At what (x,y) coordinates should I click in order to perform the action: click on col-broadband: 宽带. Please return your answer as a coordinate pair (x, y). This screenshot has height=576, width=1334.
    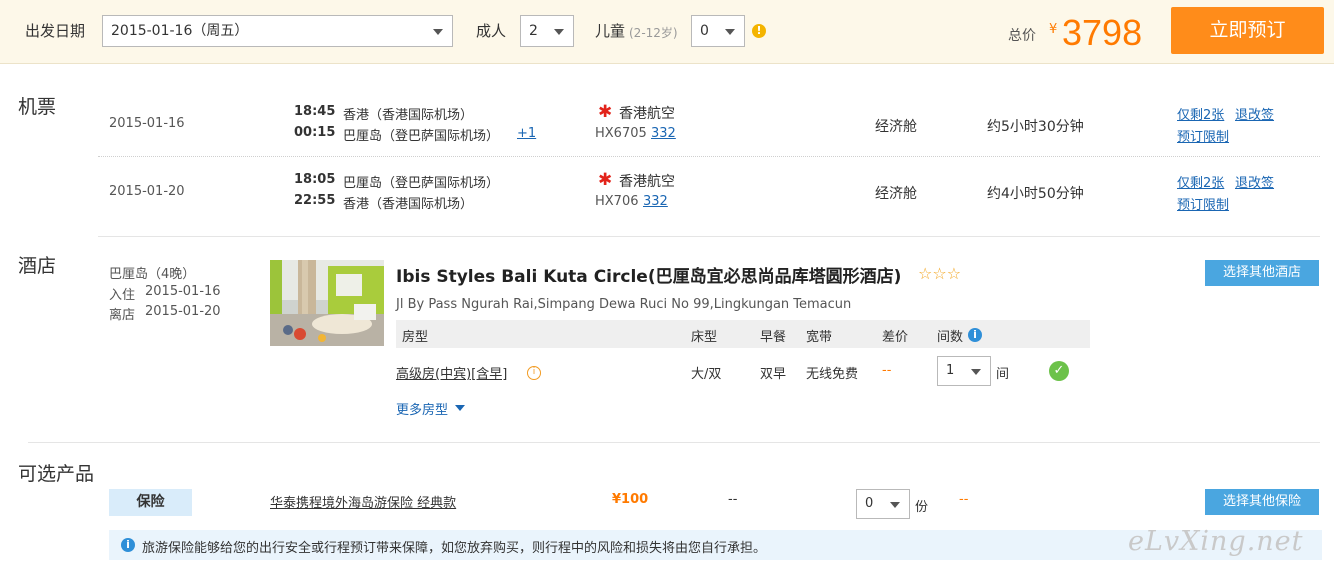
    Looking at the image, I should click on (819, 337).